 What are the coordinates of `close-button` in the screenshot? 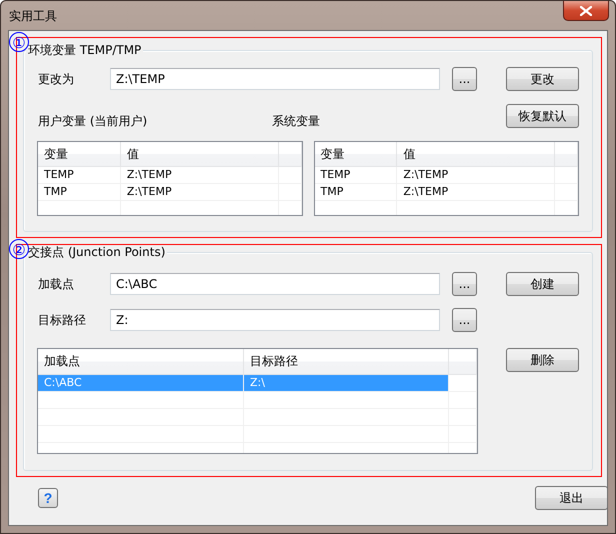 It's located at (586, 11).